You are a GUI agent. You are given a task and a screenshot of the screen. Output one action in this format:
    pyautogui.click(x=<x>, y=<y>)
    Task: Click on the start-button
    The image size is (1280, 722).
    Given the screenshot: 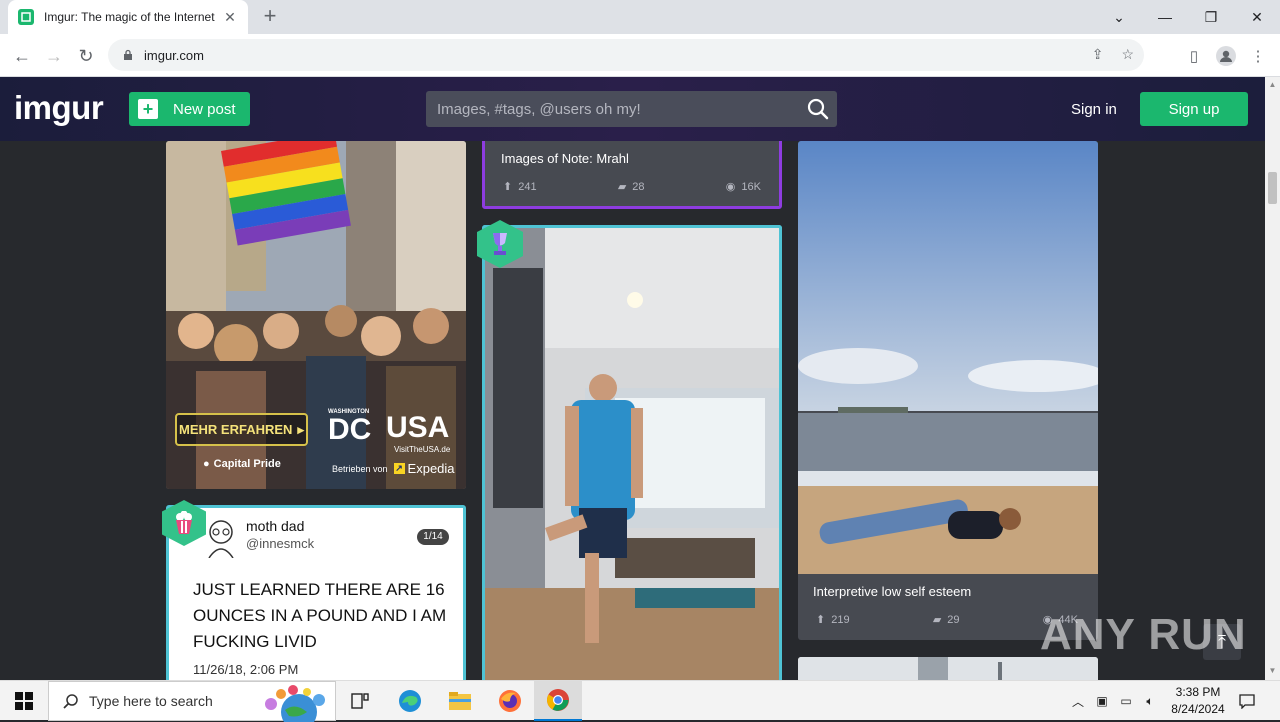 What is the action you would take?
    pyautogui.click(x=24, y=701)
    